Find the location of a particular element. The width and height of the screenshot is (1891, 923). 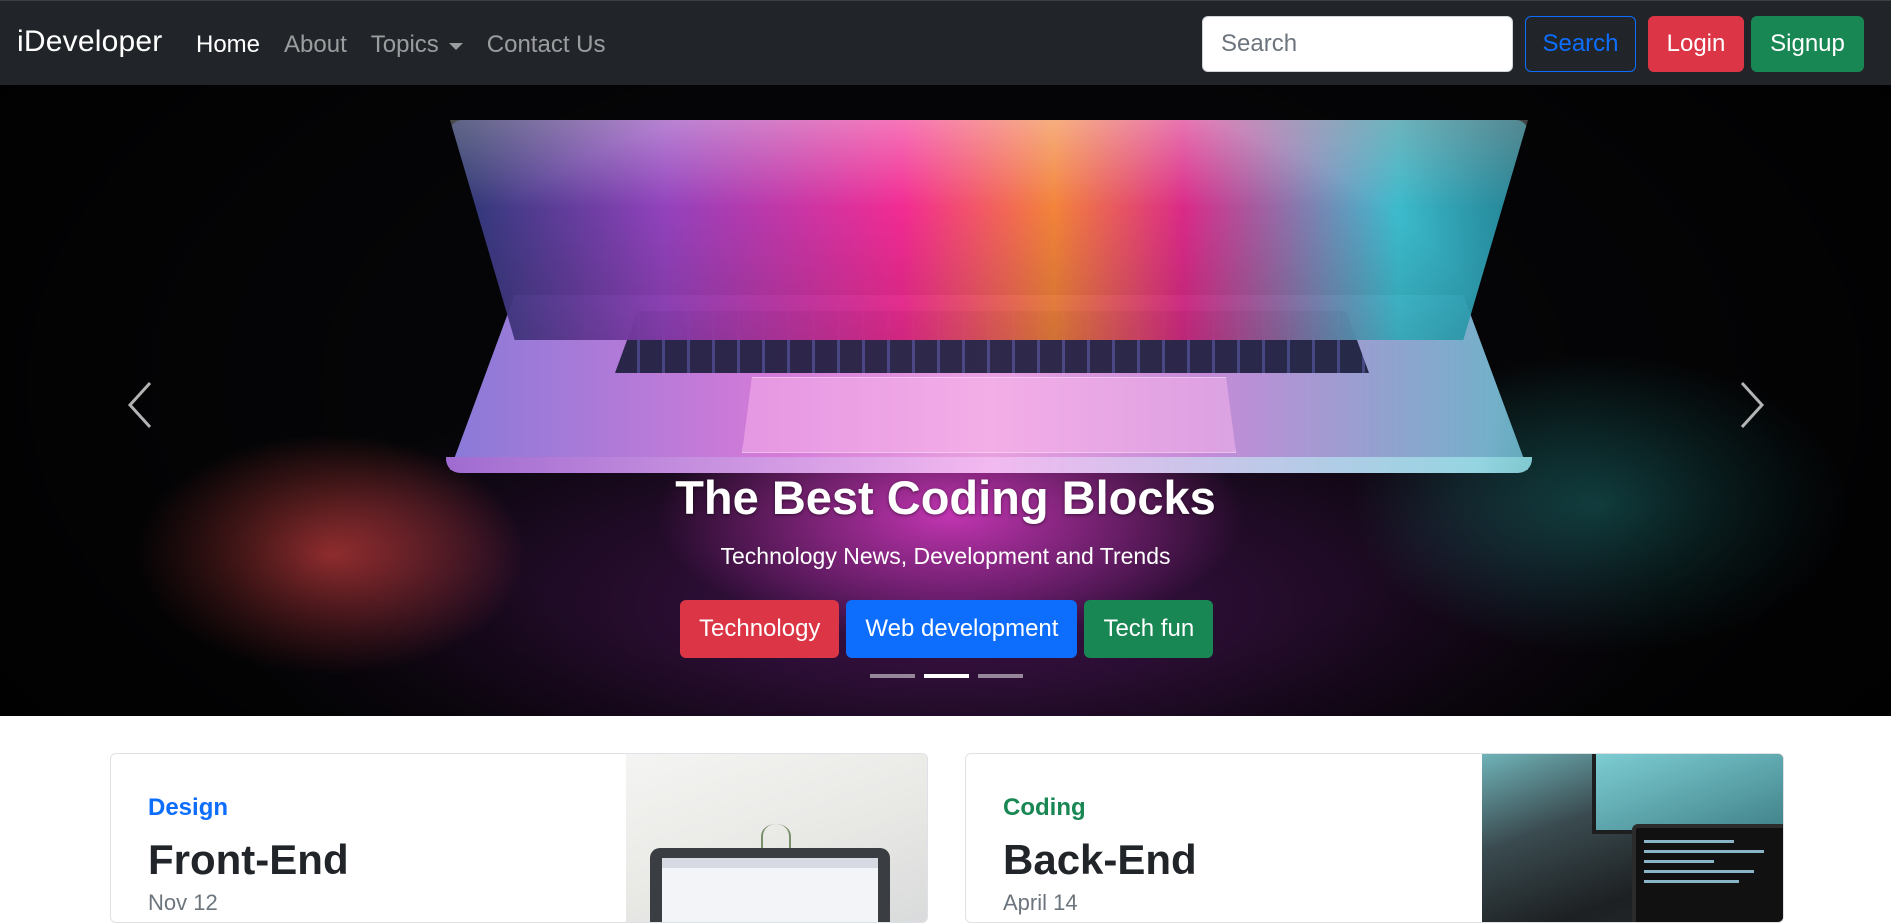

laptop-screen is located at coordinates (770, 890).